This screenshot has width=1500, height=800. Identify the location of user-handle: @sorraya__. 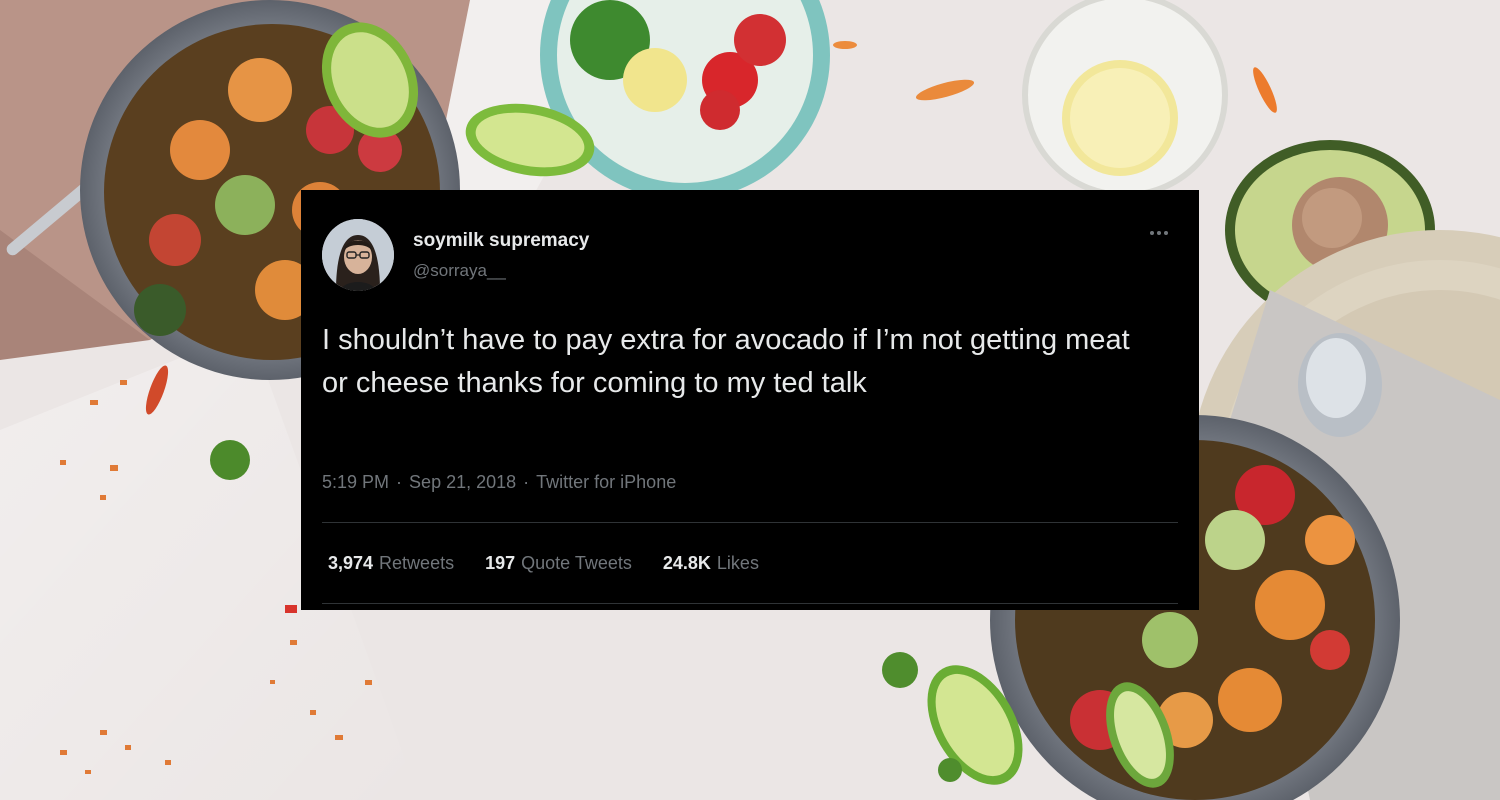
(459, 271).